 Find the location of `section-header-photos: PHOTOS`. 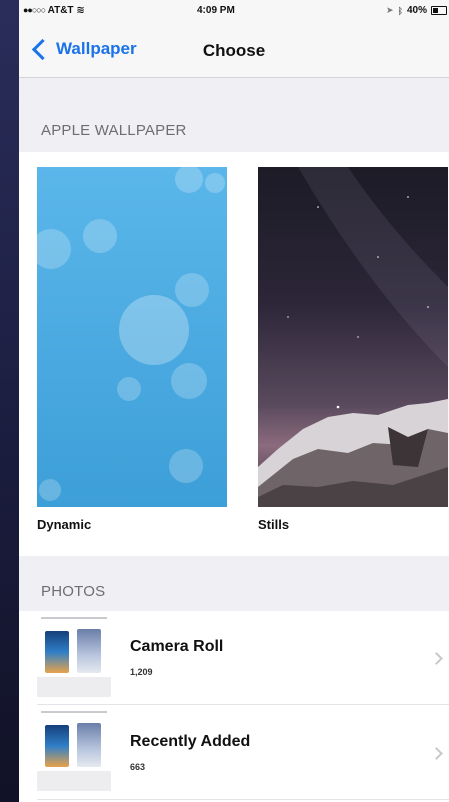

section-header-photos: PHOTOS is located at coordinates (73, 591).